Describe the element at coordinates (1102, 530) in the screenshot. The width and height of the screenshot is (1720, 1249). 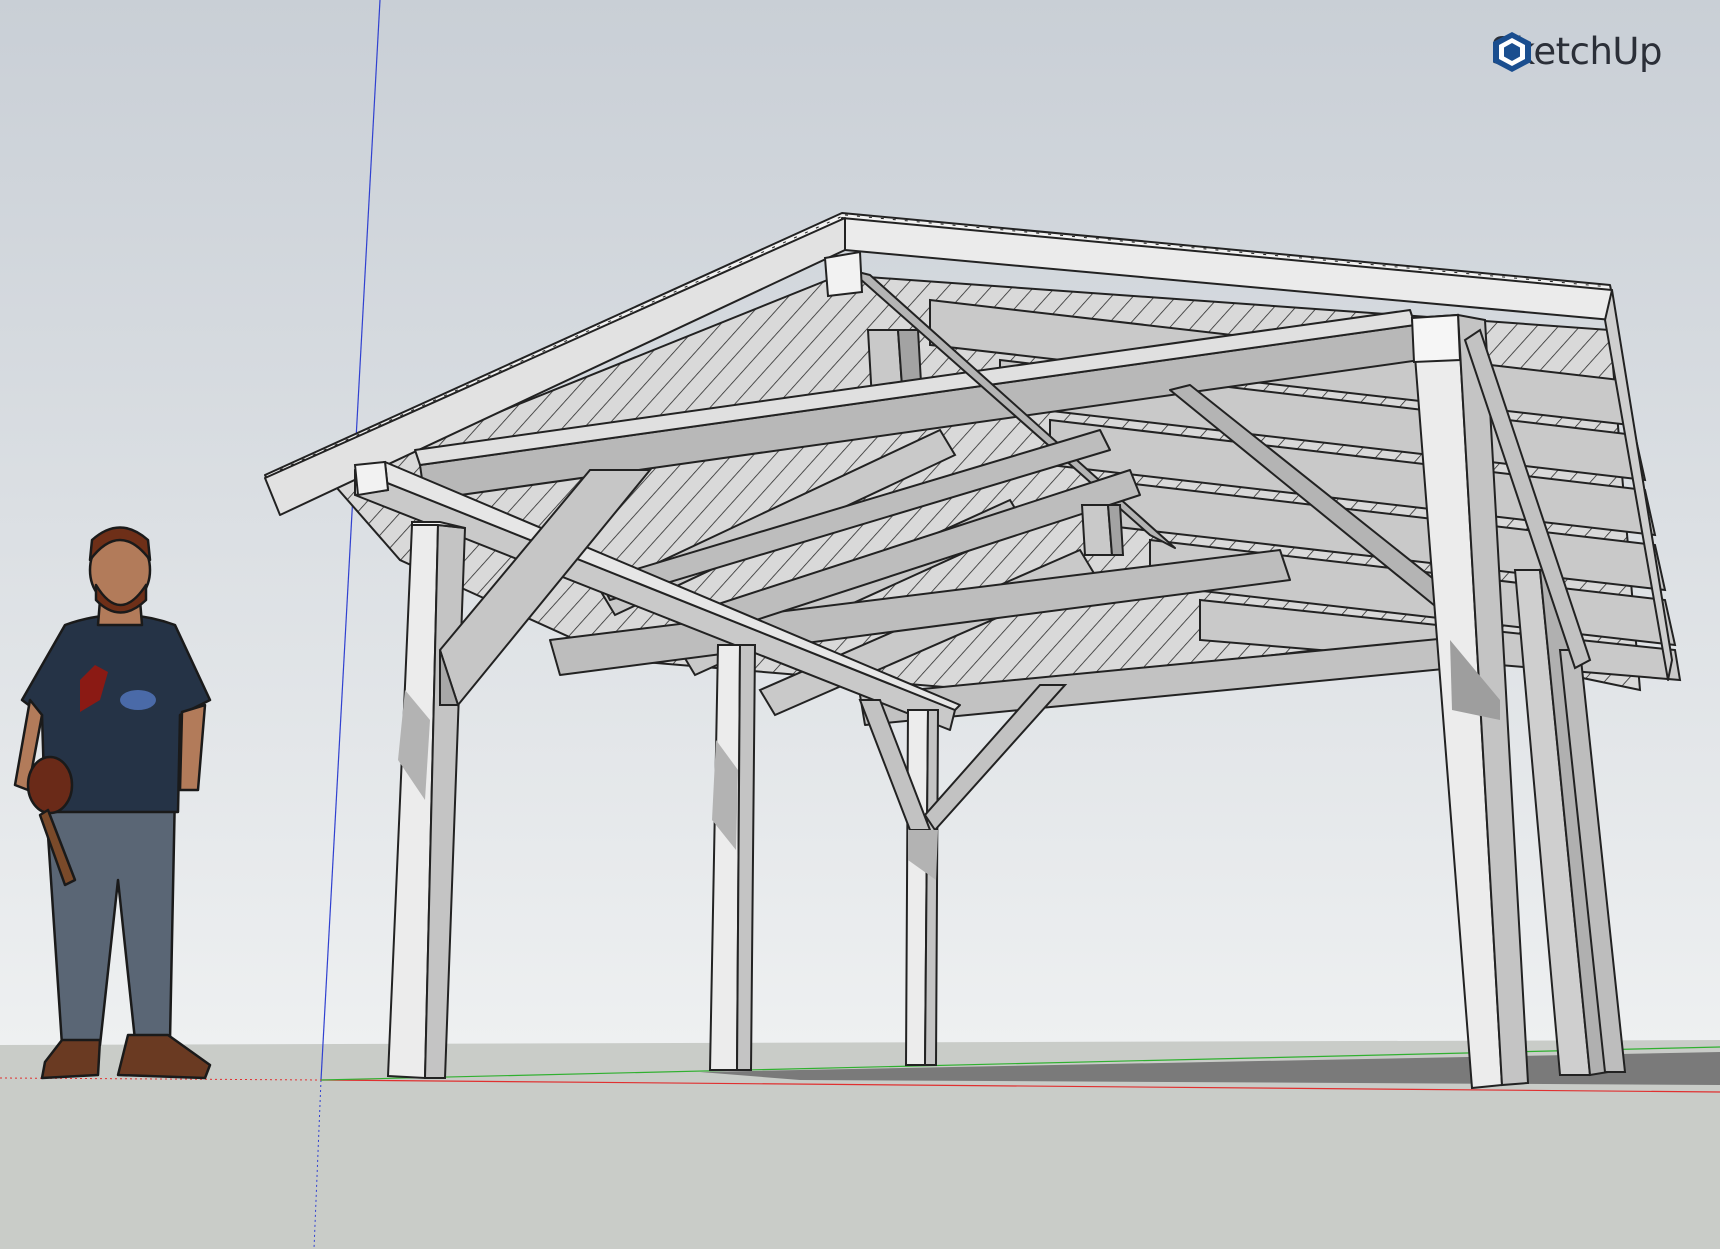
I see `post-center` at that location.